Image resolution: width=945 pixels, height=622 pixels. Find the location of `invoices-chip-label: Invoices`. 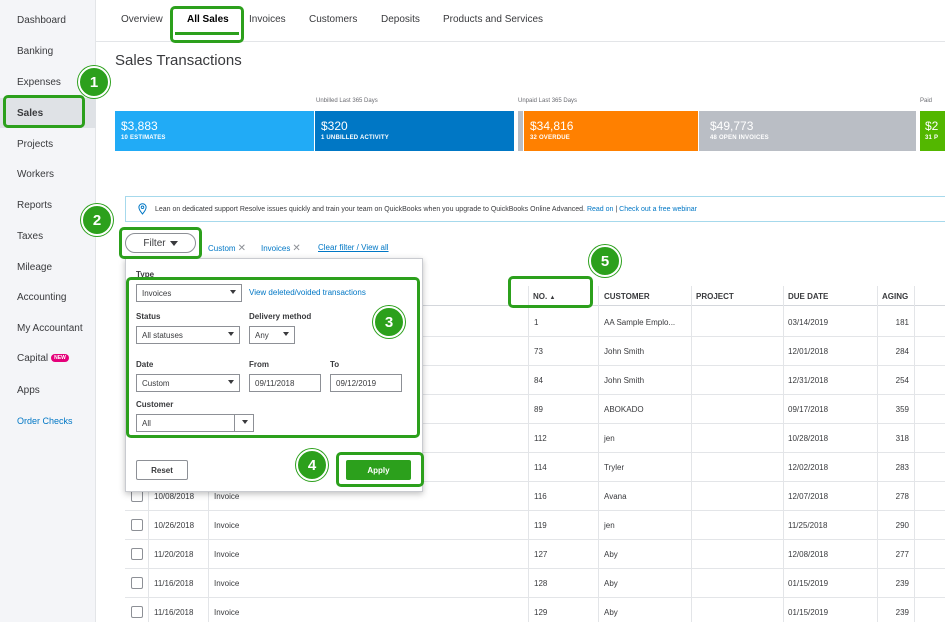

invoices-chip-label: Invoices is located at coordinates (276, 248).